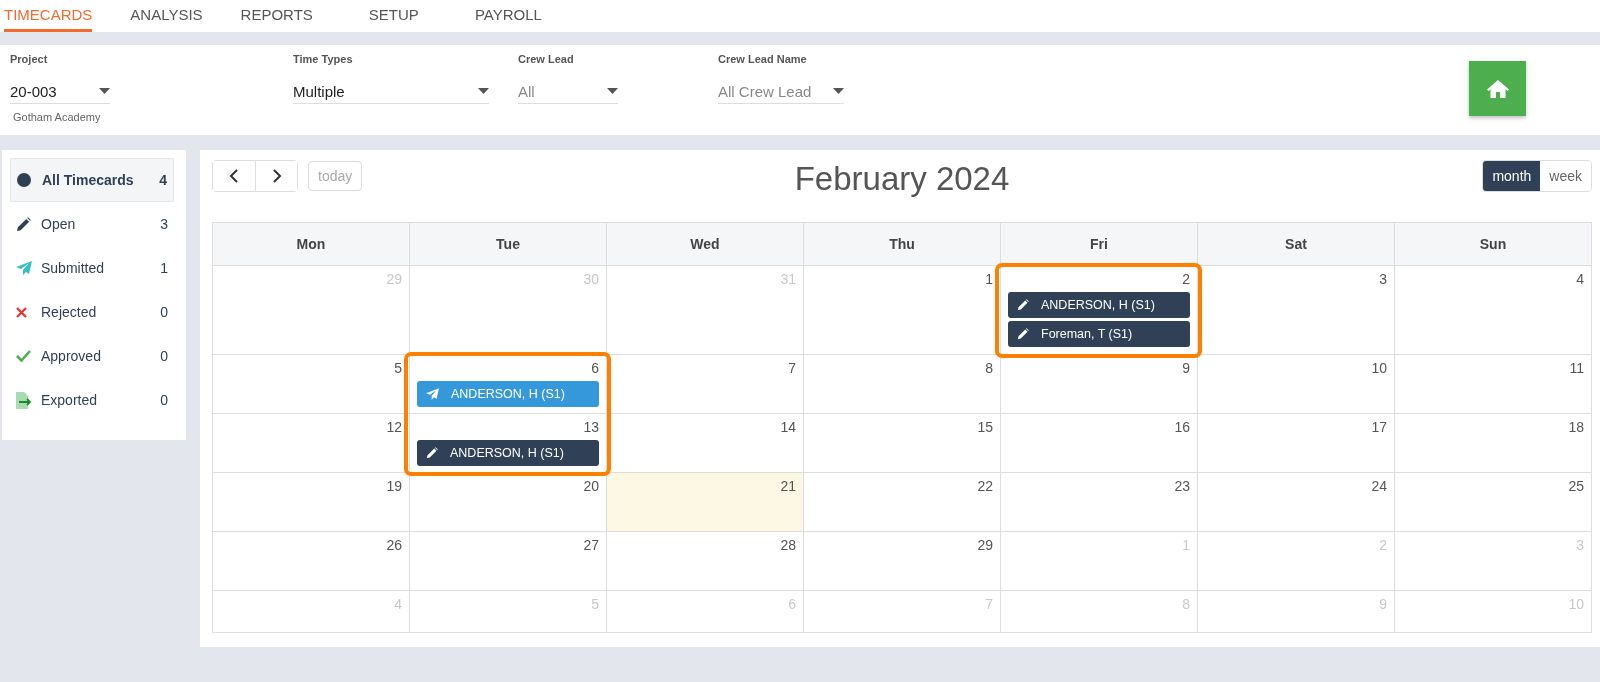  What do you see at coordinates (591, 546) in the screenshot?
I see `day-number: 27` at bounding box center [591, 546].